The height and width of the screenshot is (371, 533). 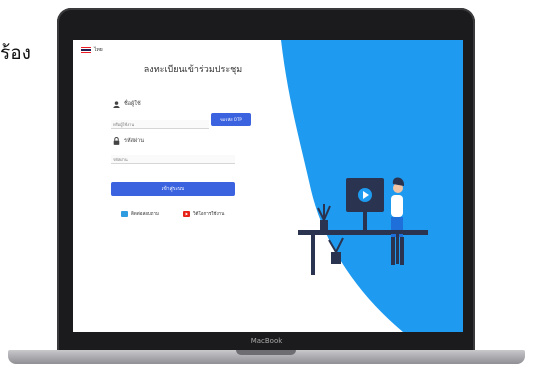 I want to click on chat-icon, so click(x=124, y=213).